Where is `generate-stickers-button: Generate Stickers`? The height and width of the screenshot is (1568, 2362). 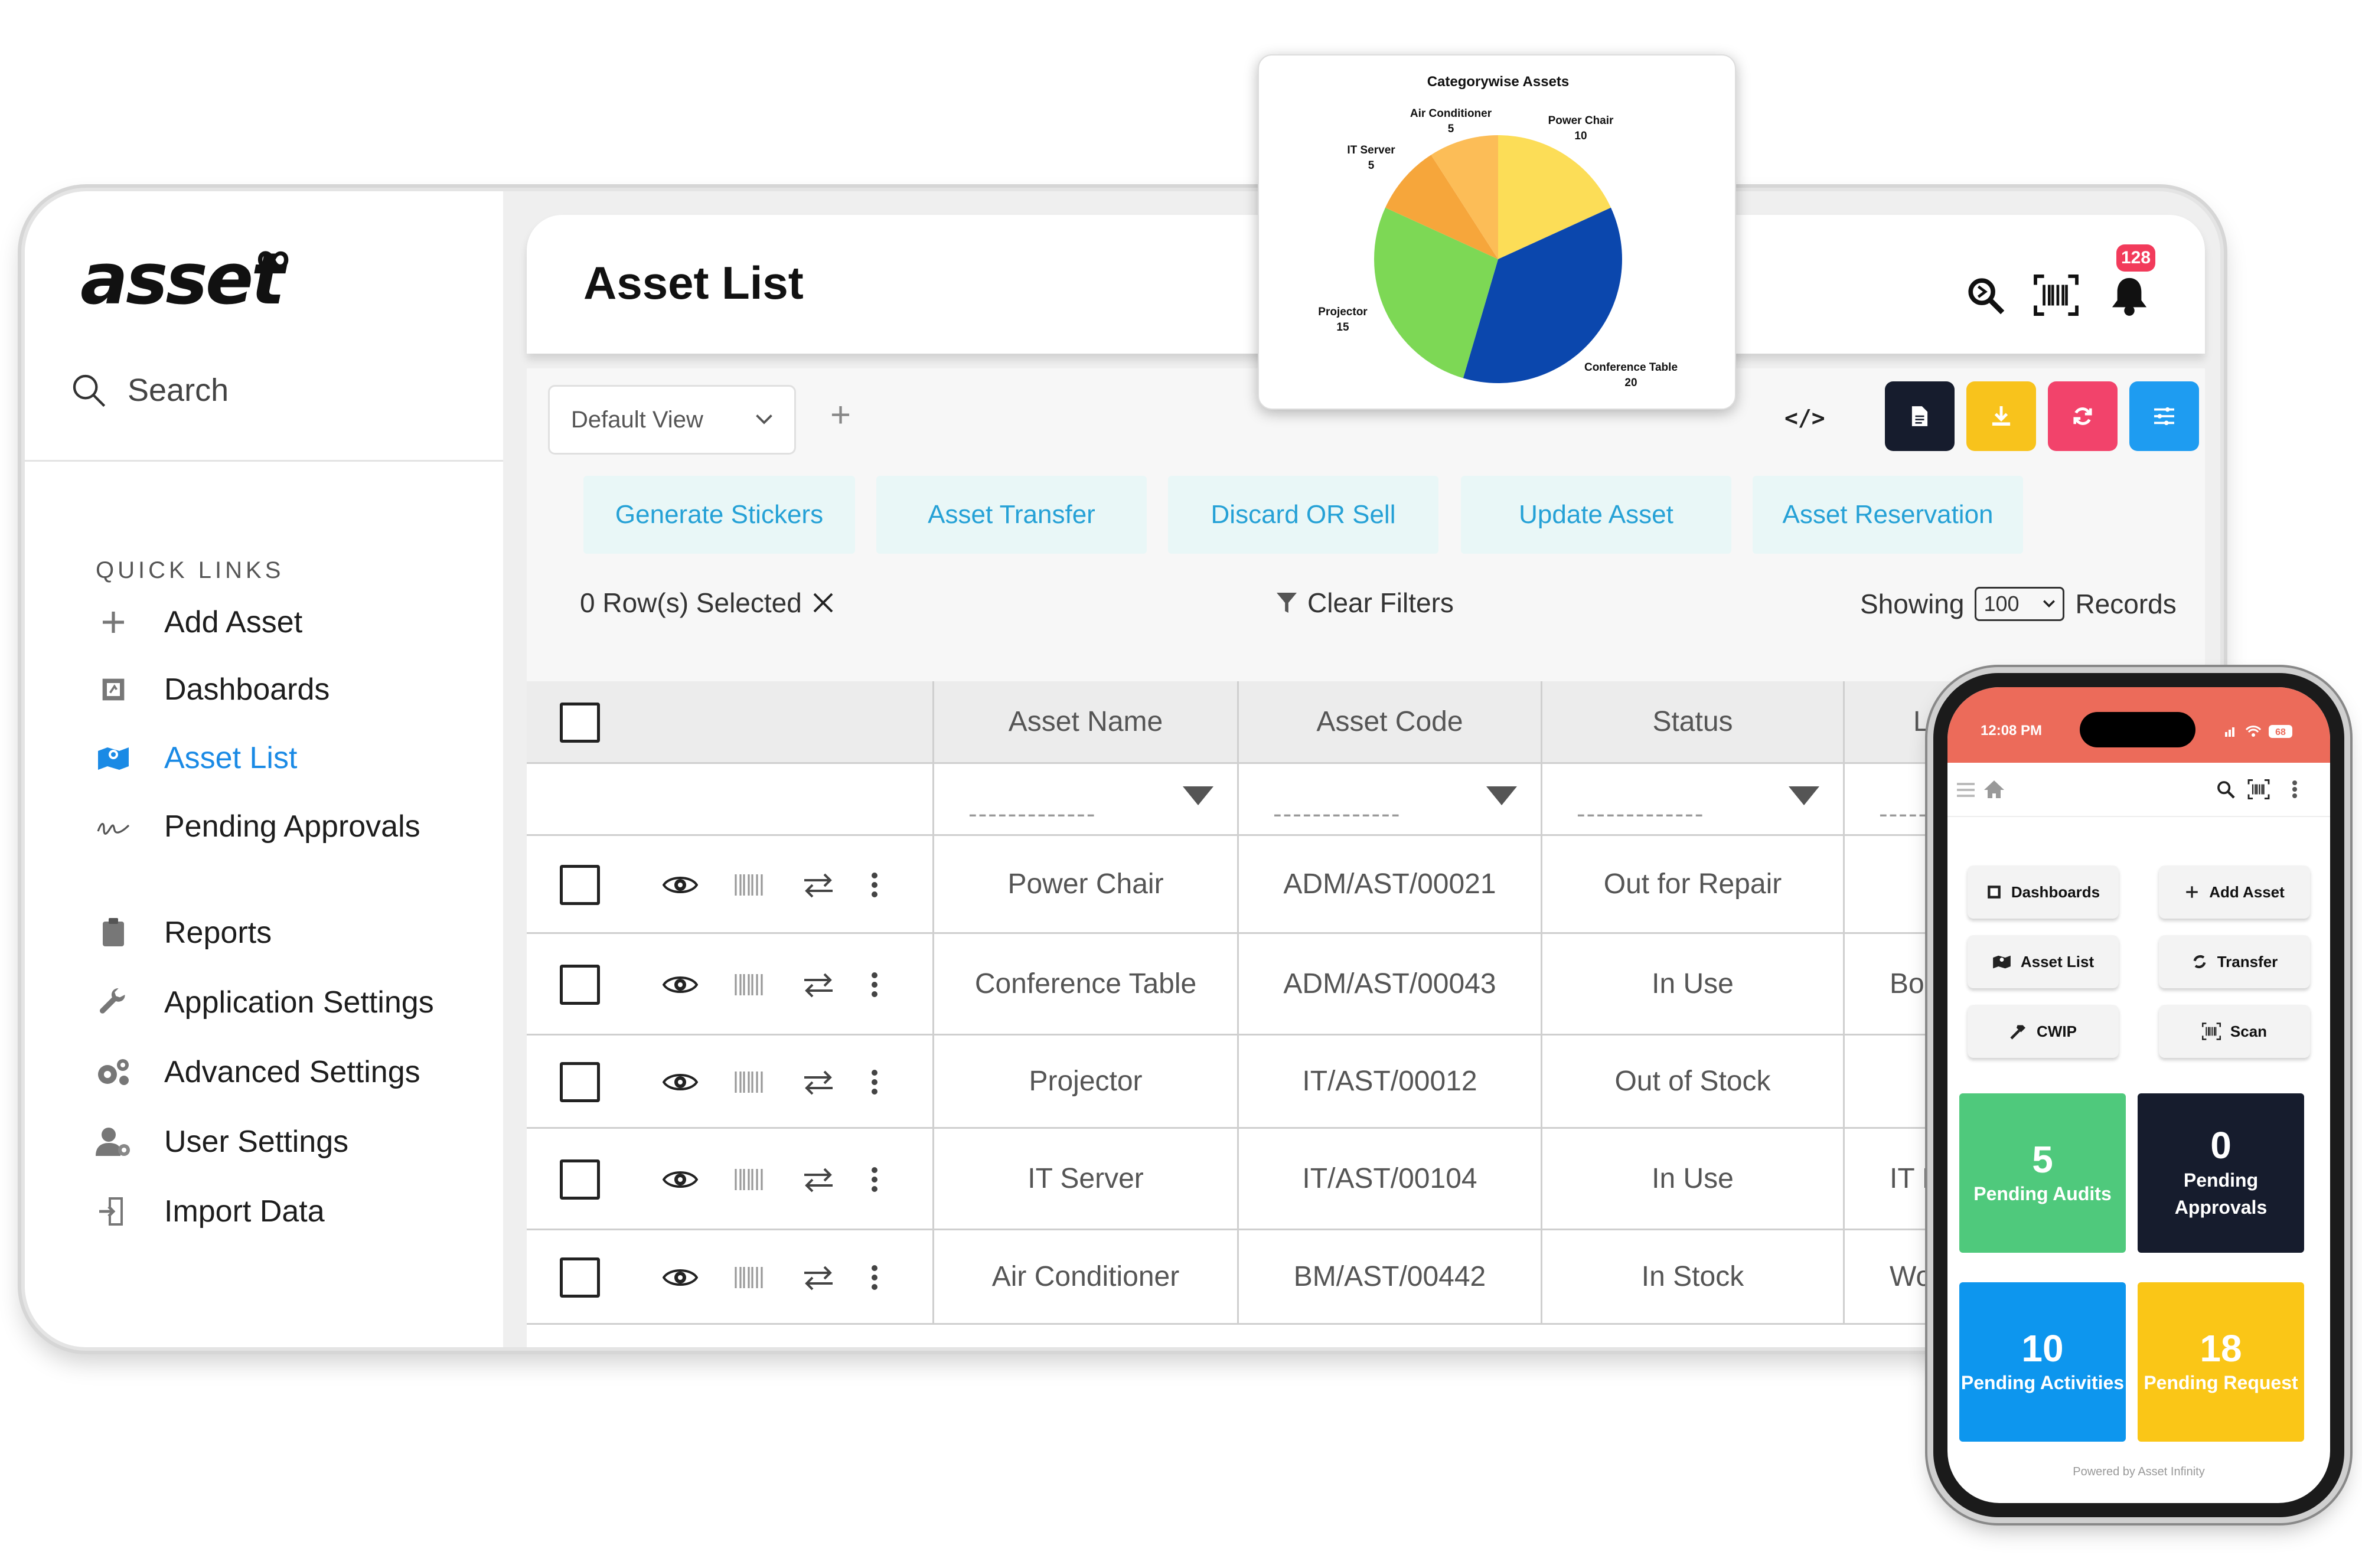 generate-stickers-button: Generate Stickers is located at coordinates (719, 515).